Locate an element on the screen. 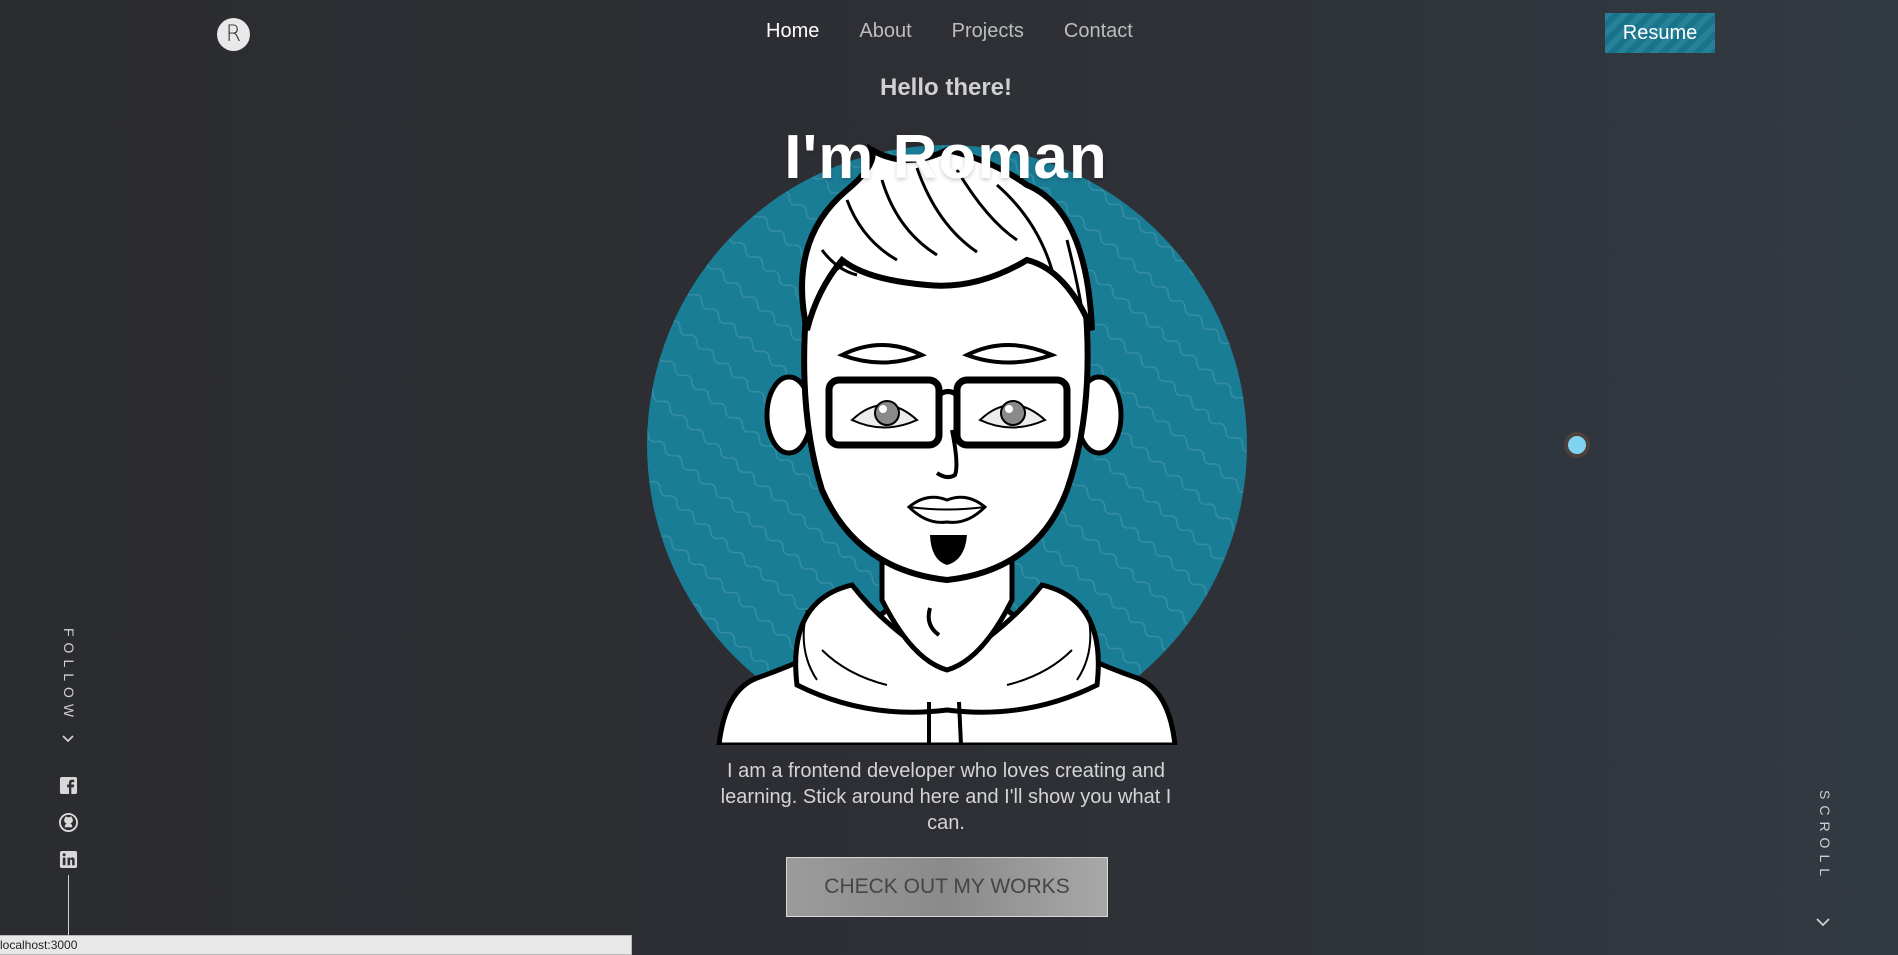  github-icon is located at coordinates (68, 822).